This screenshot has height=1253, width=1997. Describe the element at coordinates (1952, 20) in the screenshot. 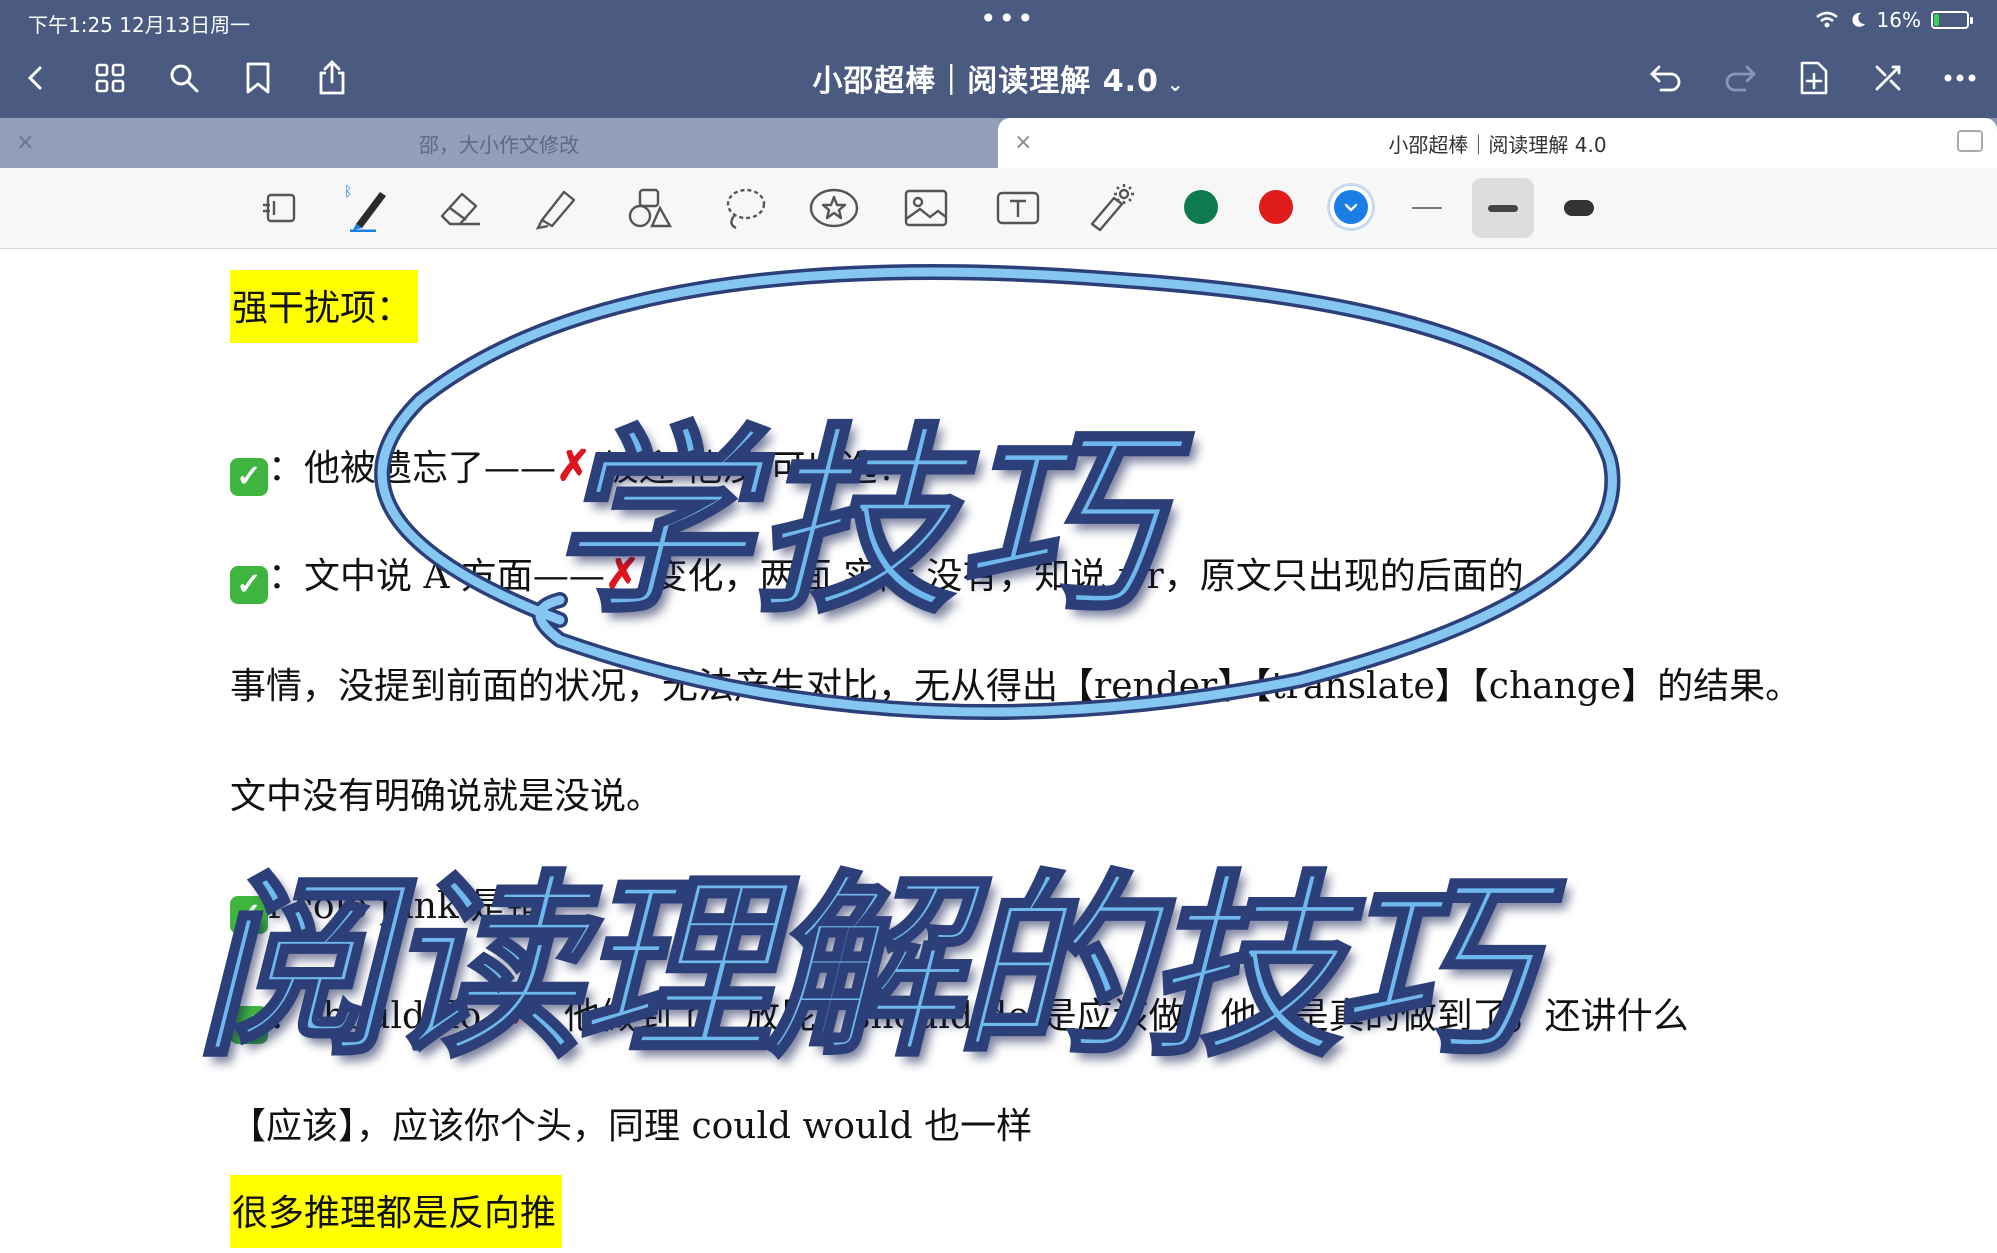

I see `battery-charging-icon` at that location.